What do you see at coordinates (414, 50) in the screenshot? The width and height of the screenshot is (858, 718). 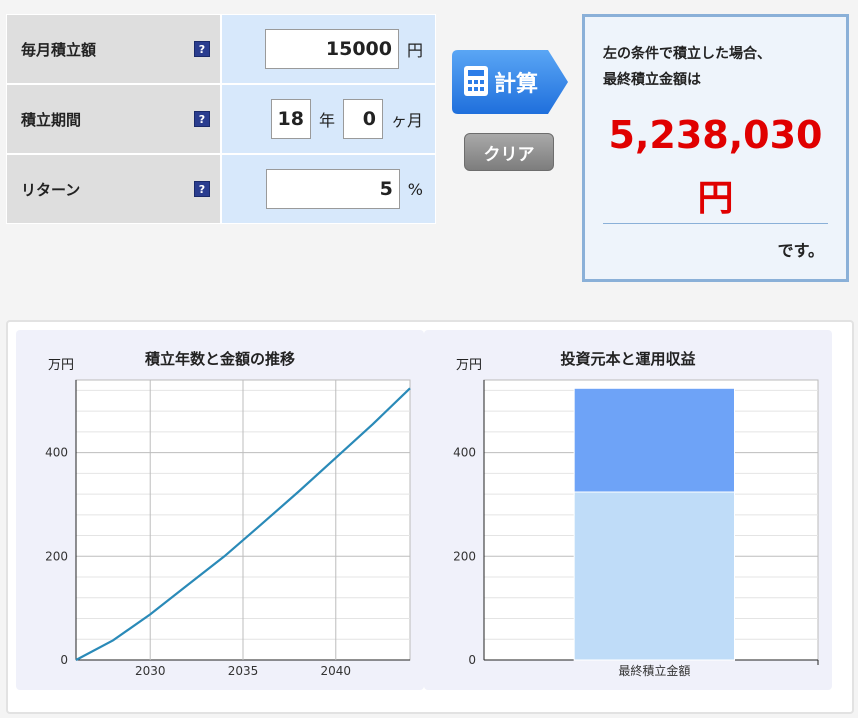 I see `monthly-unit: 円` at bounding box center [414, 50].